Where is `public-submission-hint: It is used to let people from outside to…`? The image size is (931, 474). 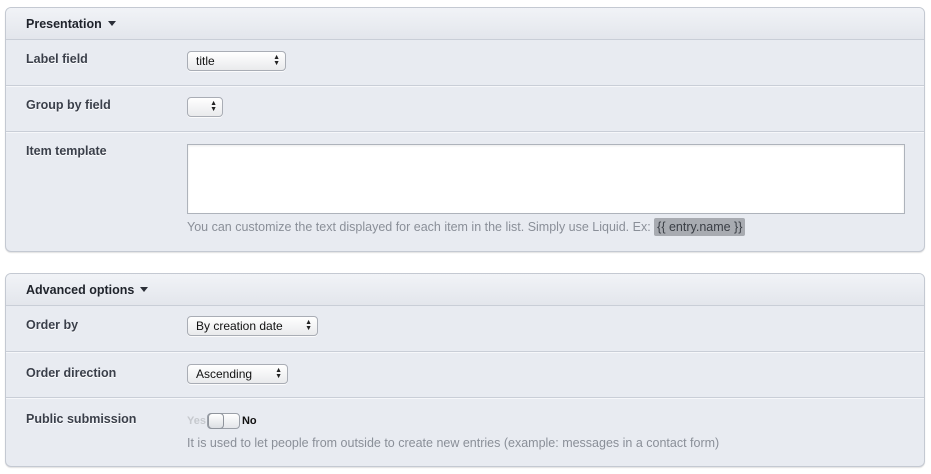 public-submission-hint: It is used to let people from outside to… is located at coordinates (453, 443).